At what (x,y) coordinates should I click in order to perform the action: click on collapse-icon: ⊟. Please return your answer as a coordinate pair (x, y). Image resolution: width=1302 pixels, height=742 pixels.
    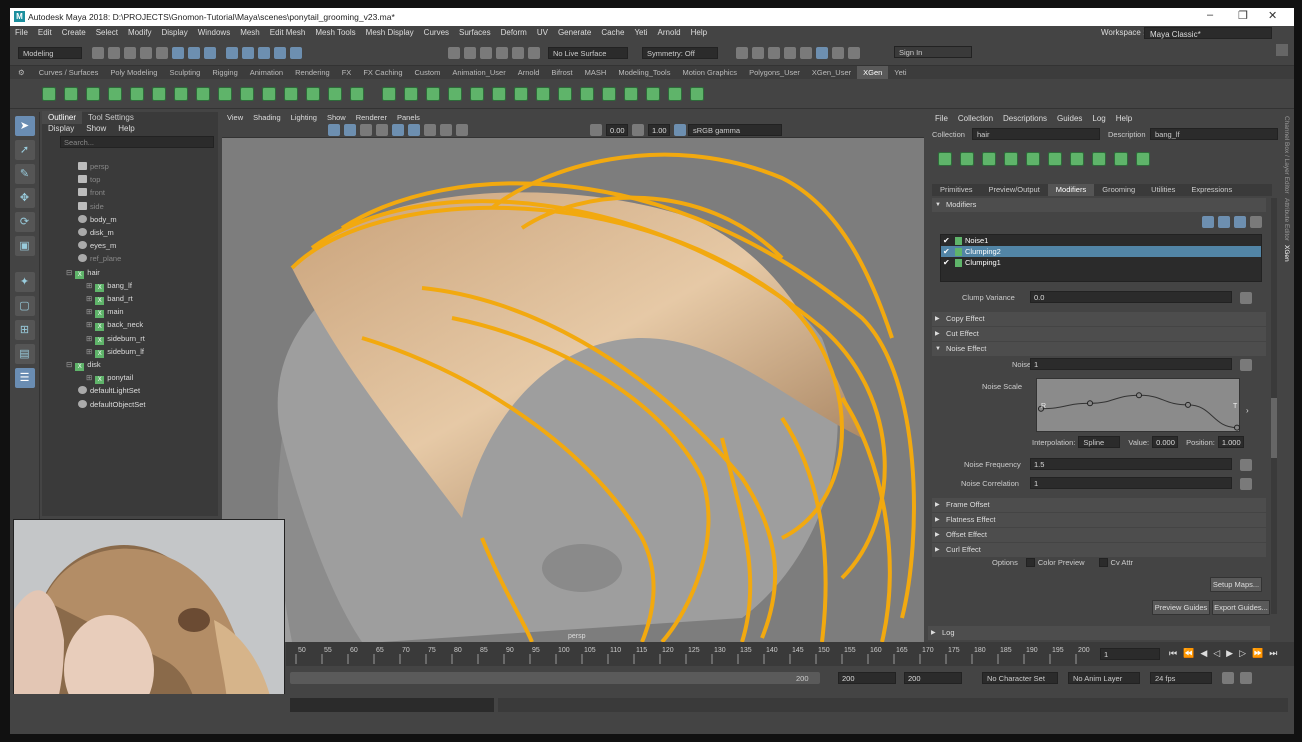
    Looking at the image, I should click on (69, 364).